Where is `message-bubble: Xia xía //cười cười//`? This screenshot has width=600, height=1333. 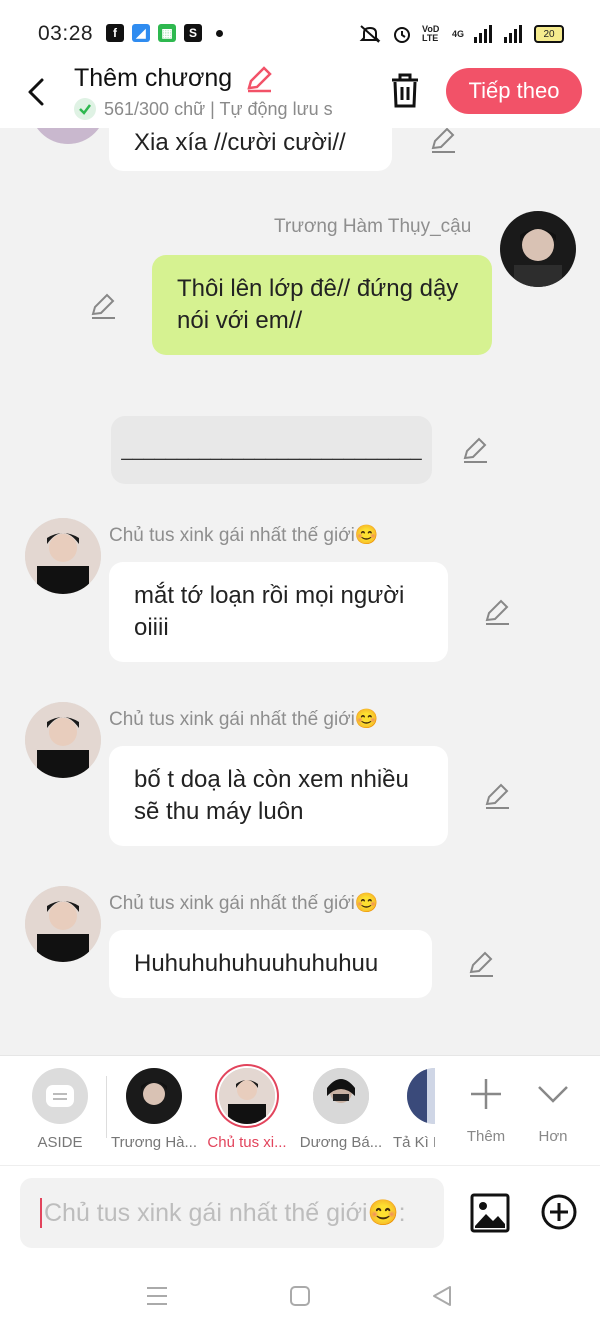 message-bubble: Xia xía //cười cười// is located at coordinates (250, 149).